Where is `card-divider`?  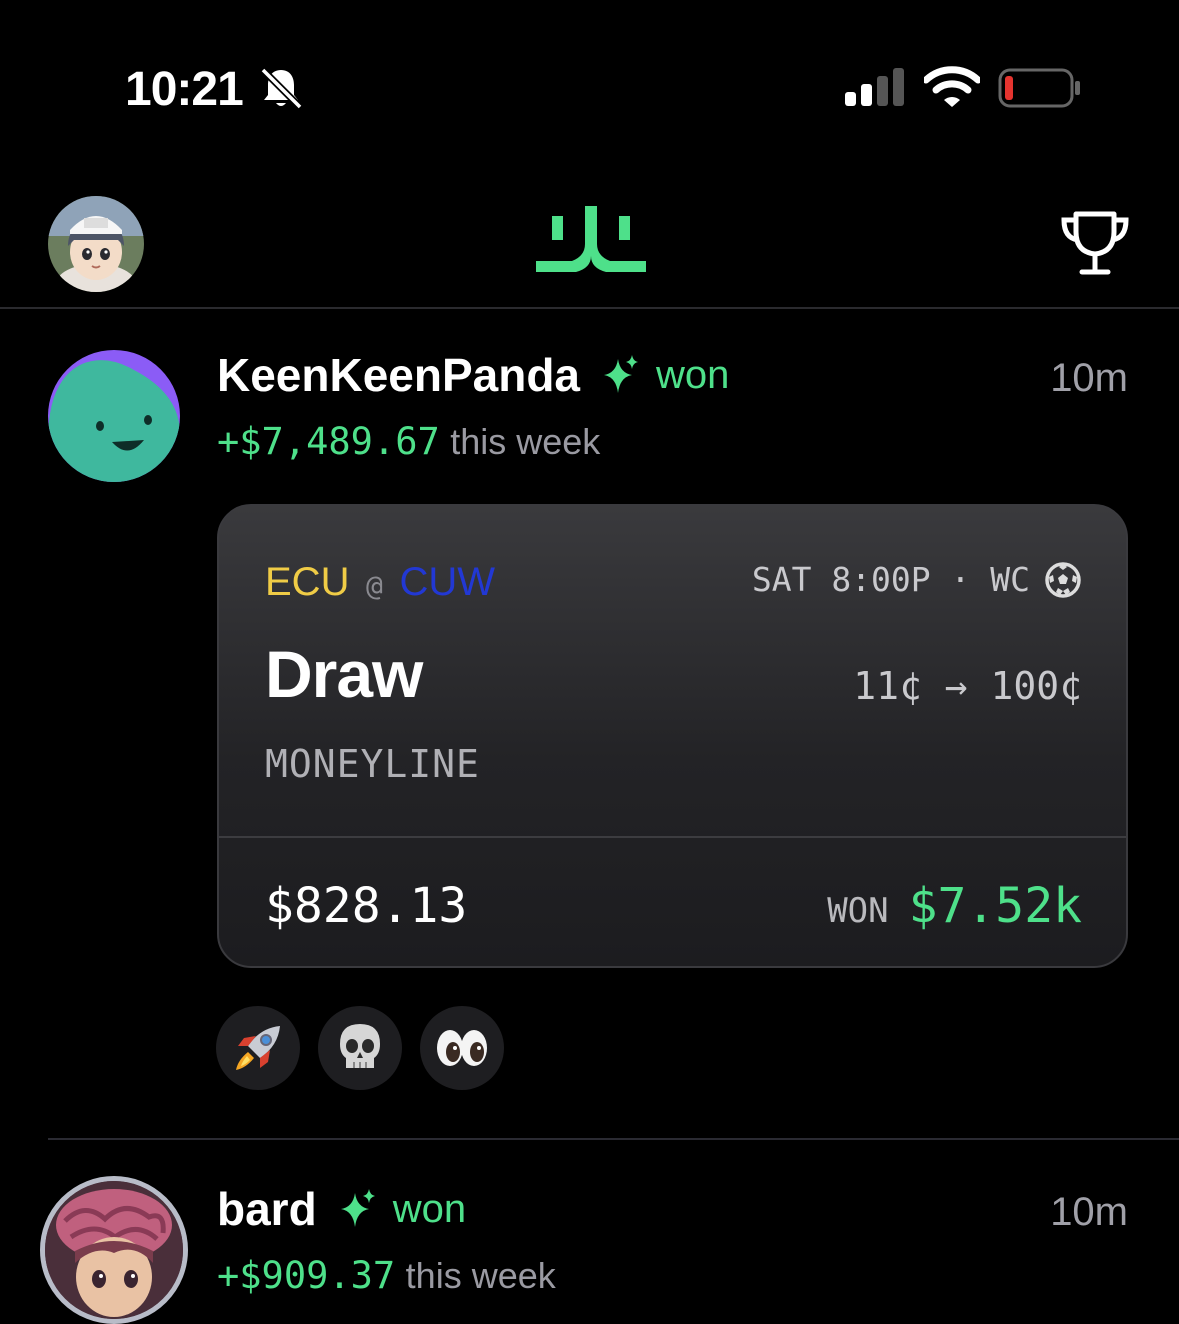
card-divider is located at coordinates (672, 837).